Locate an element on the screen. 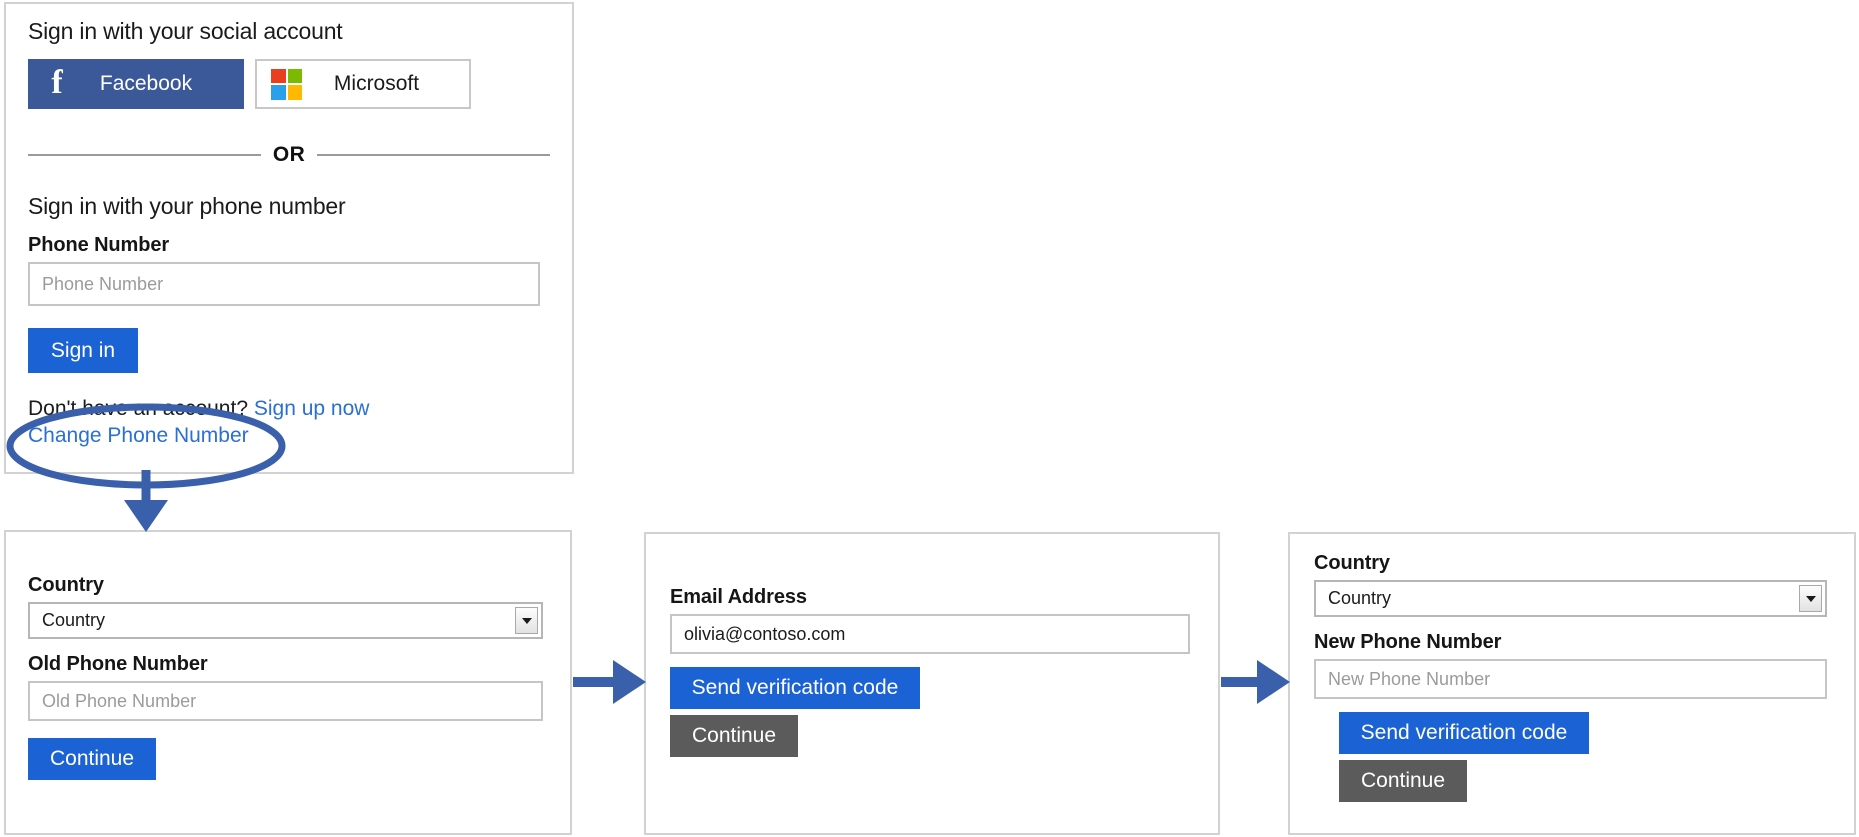 Image resolution: width=1859 pixels, height=837 pixels. signup-prompt-line: Don't have an account? Sign up now is located at coordinates (289, 409).